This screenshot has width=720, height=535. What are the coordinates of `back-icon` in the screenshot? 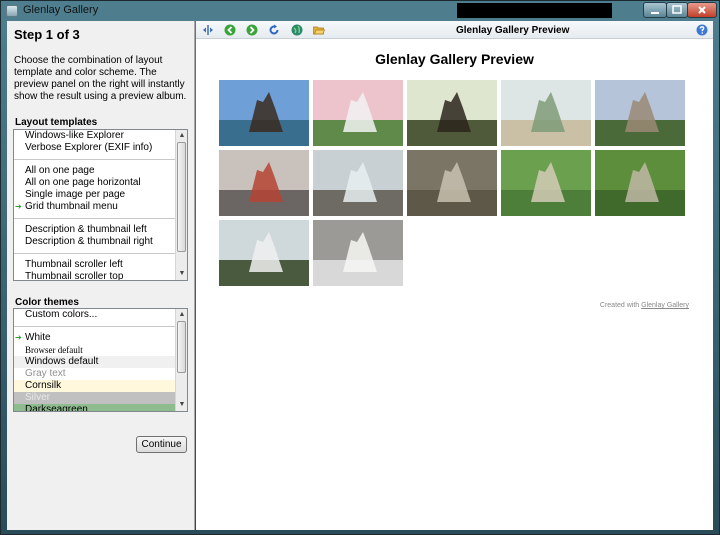 It's located at (230, 30).